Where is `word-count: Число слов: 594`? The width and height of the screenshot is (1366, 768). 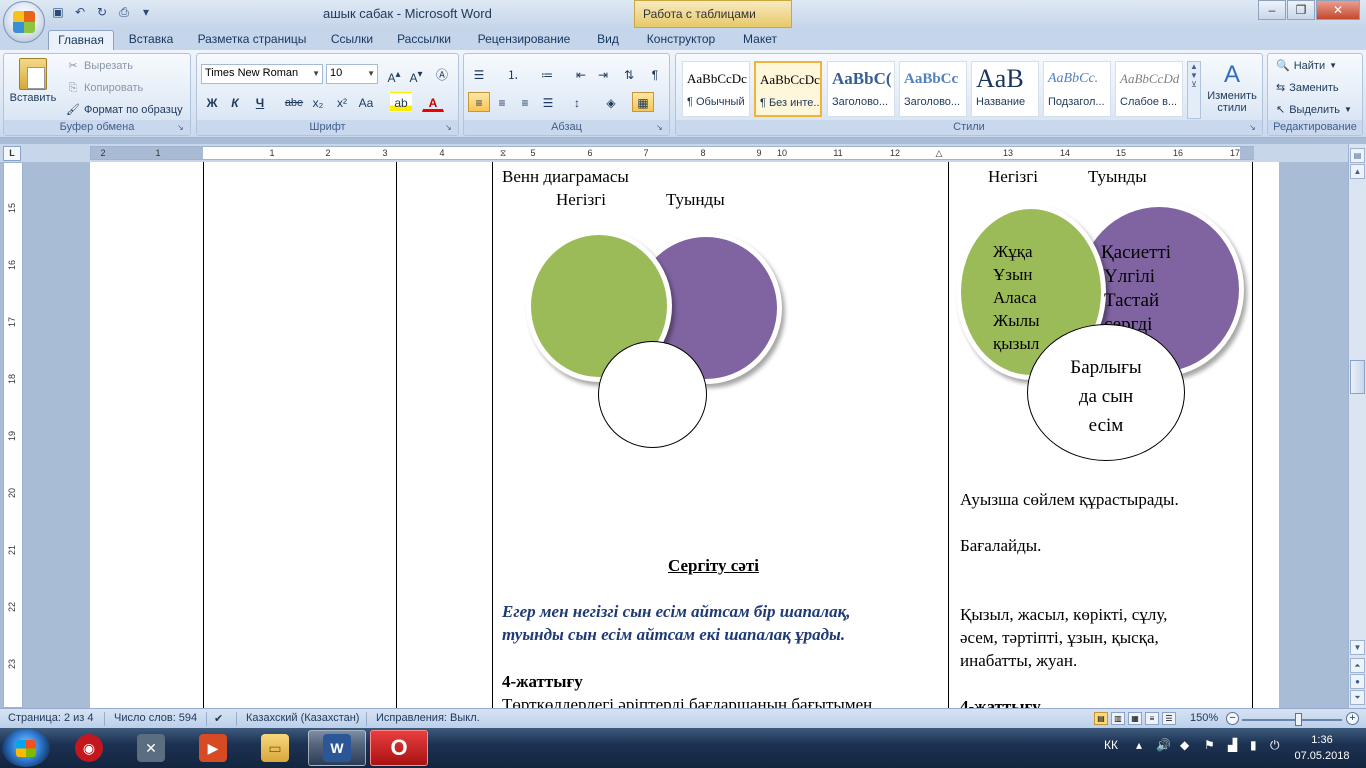 word-count: Число слов: 594 is located at coordinates (155, 718).